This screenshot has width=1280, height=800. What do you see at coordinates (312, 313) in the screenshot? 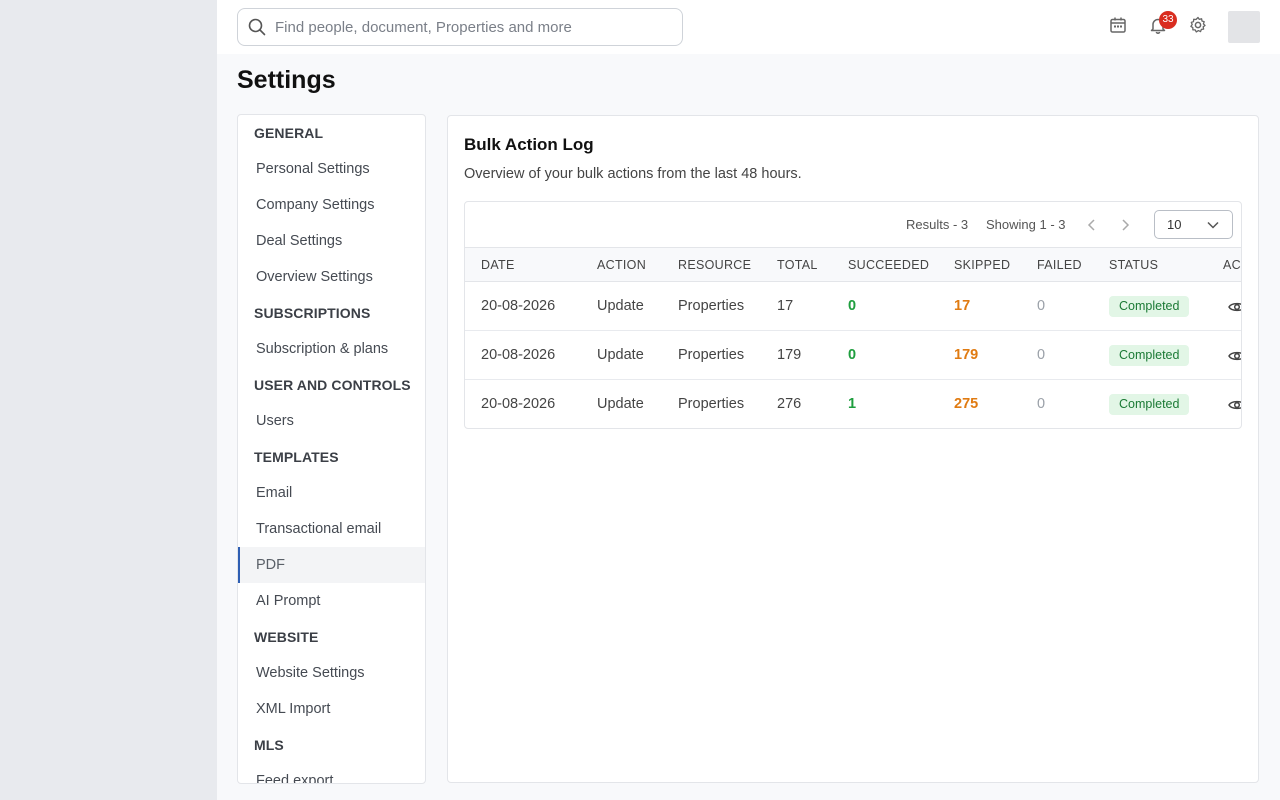
I see `nav-section-subscriptions: SUBSCRIPTIONS` at bounding box center [312, 313].